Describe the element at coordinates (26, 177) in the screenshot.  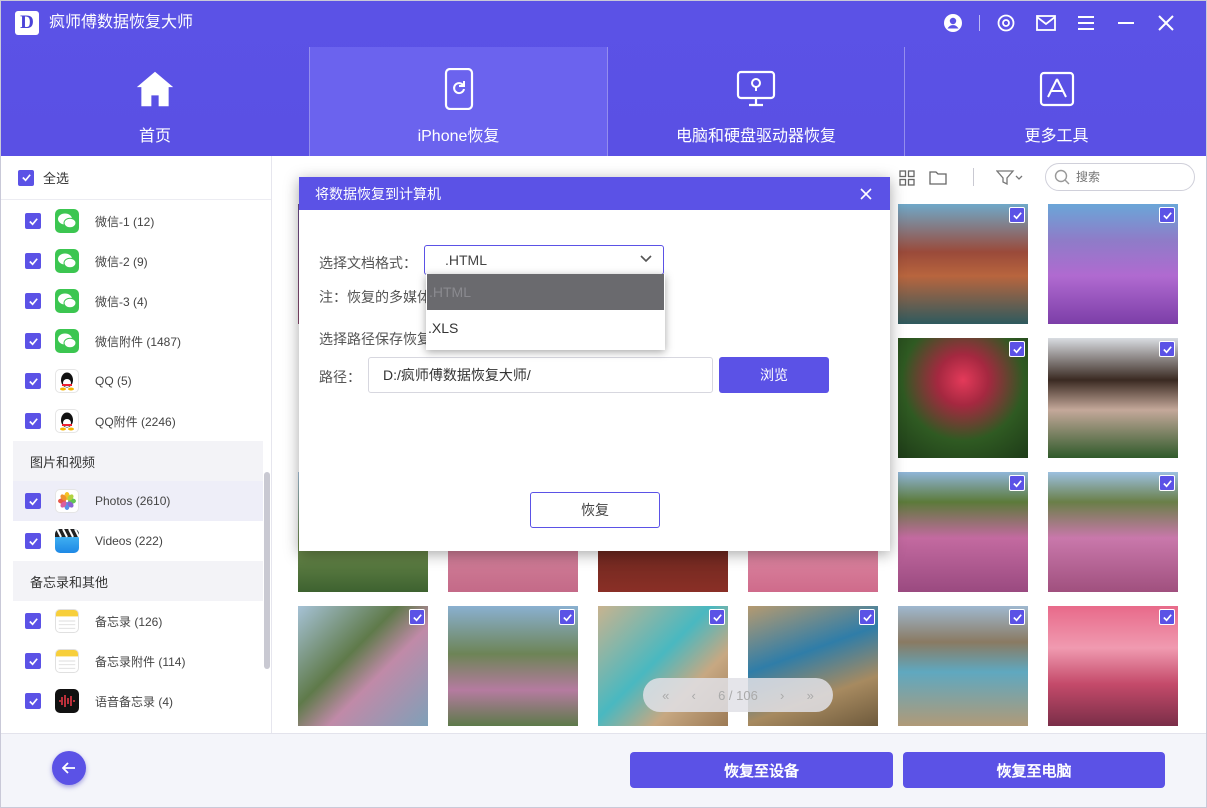
I see `select-all-checkbox` at that location.